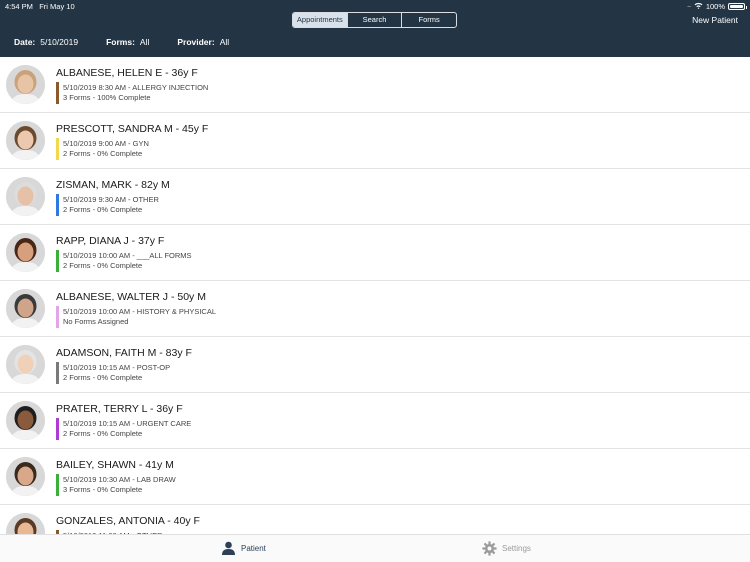  I want to click on patient-name: PRATER, TERRY L - 36y F, so click(119, 409).